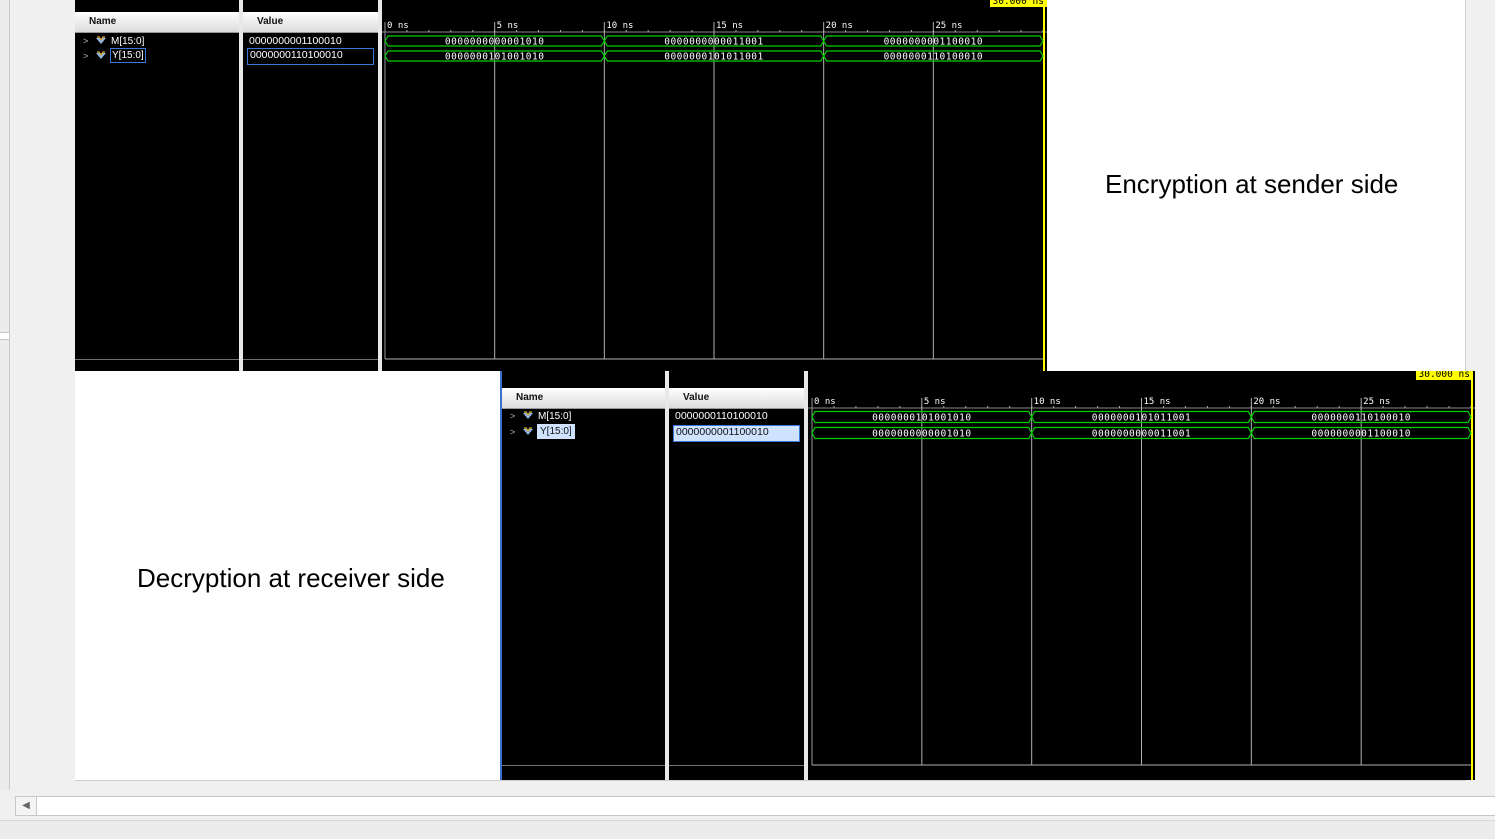 This screenshot has width=1495, height=839. I want to click on left-splitter, so click(4, 336).